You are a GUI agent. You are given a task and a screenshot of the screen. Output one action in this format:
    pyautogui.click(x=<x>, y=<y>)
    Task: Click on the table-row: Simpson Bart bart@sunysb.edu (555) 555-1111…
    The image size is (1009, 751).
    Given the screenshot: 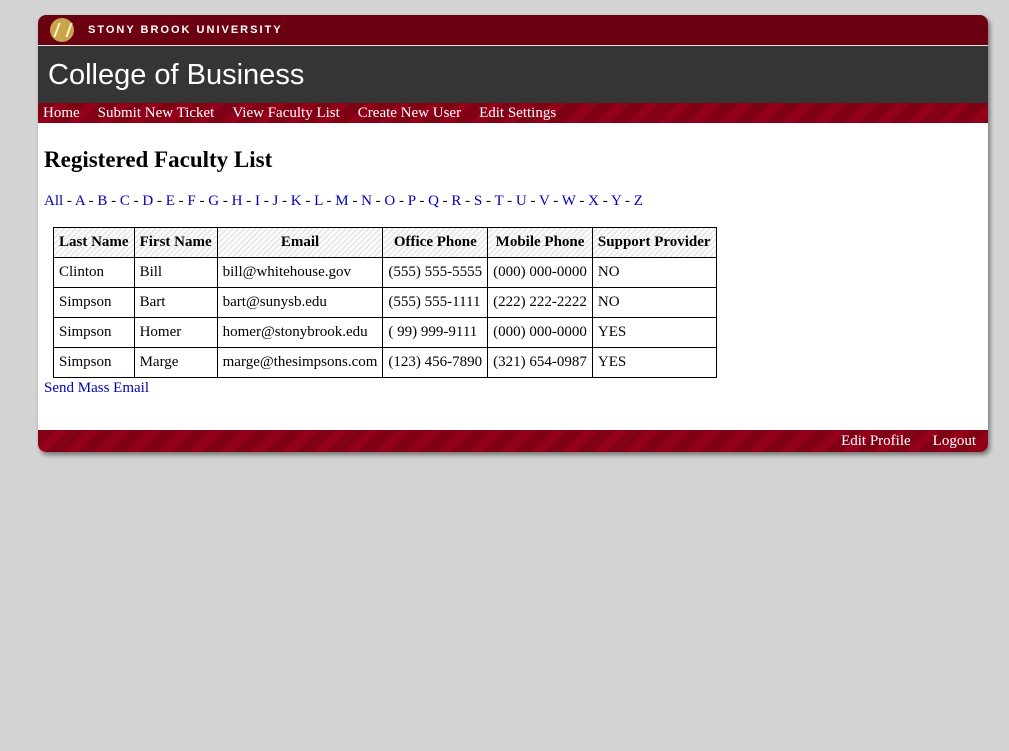 What is the action you would take?
    pyautogui.click(x=385, y=302)
    